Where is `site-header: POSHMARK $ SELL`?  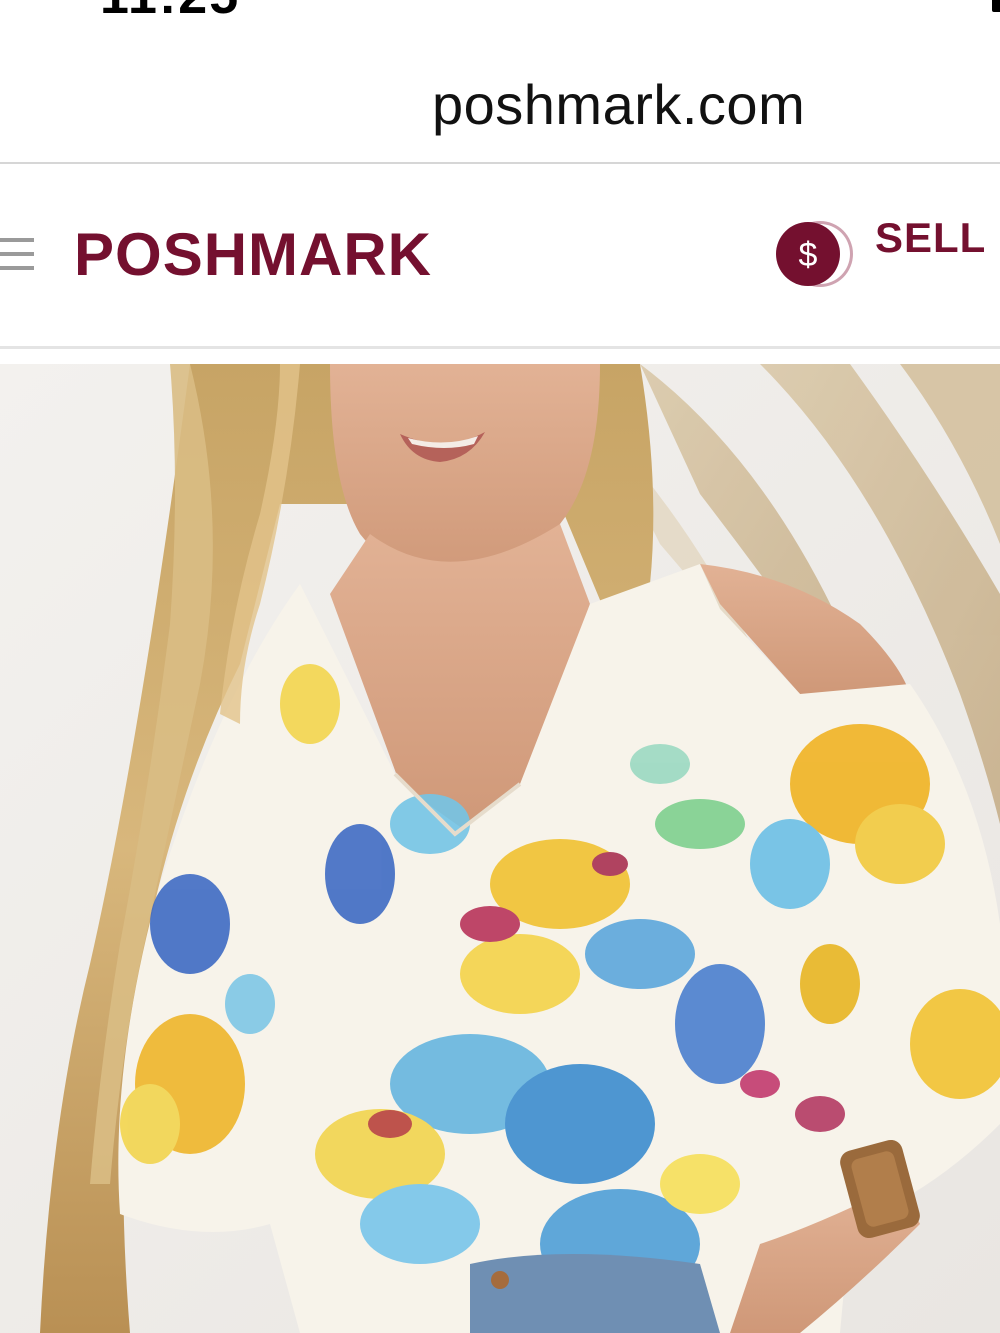 site-header: POSHMARK $ SELL is located at coordinates (500, 255).